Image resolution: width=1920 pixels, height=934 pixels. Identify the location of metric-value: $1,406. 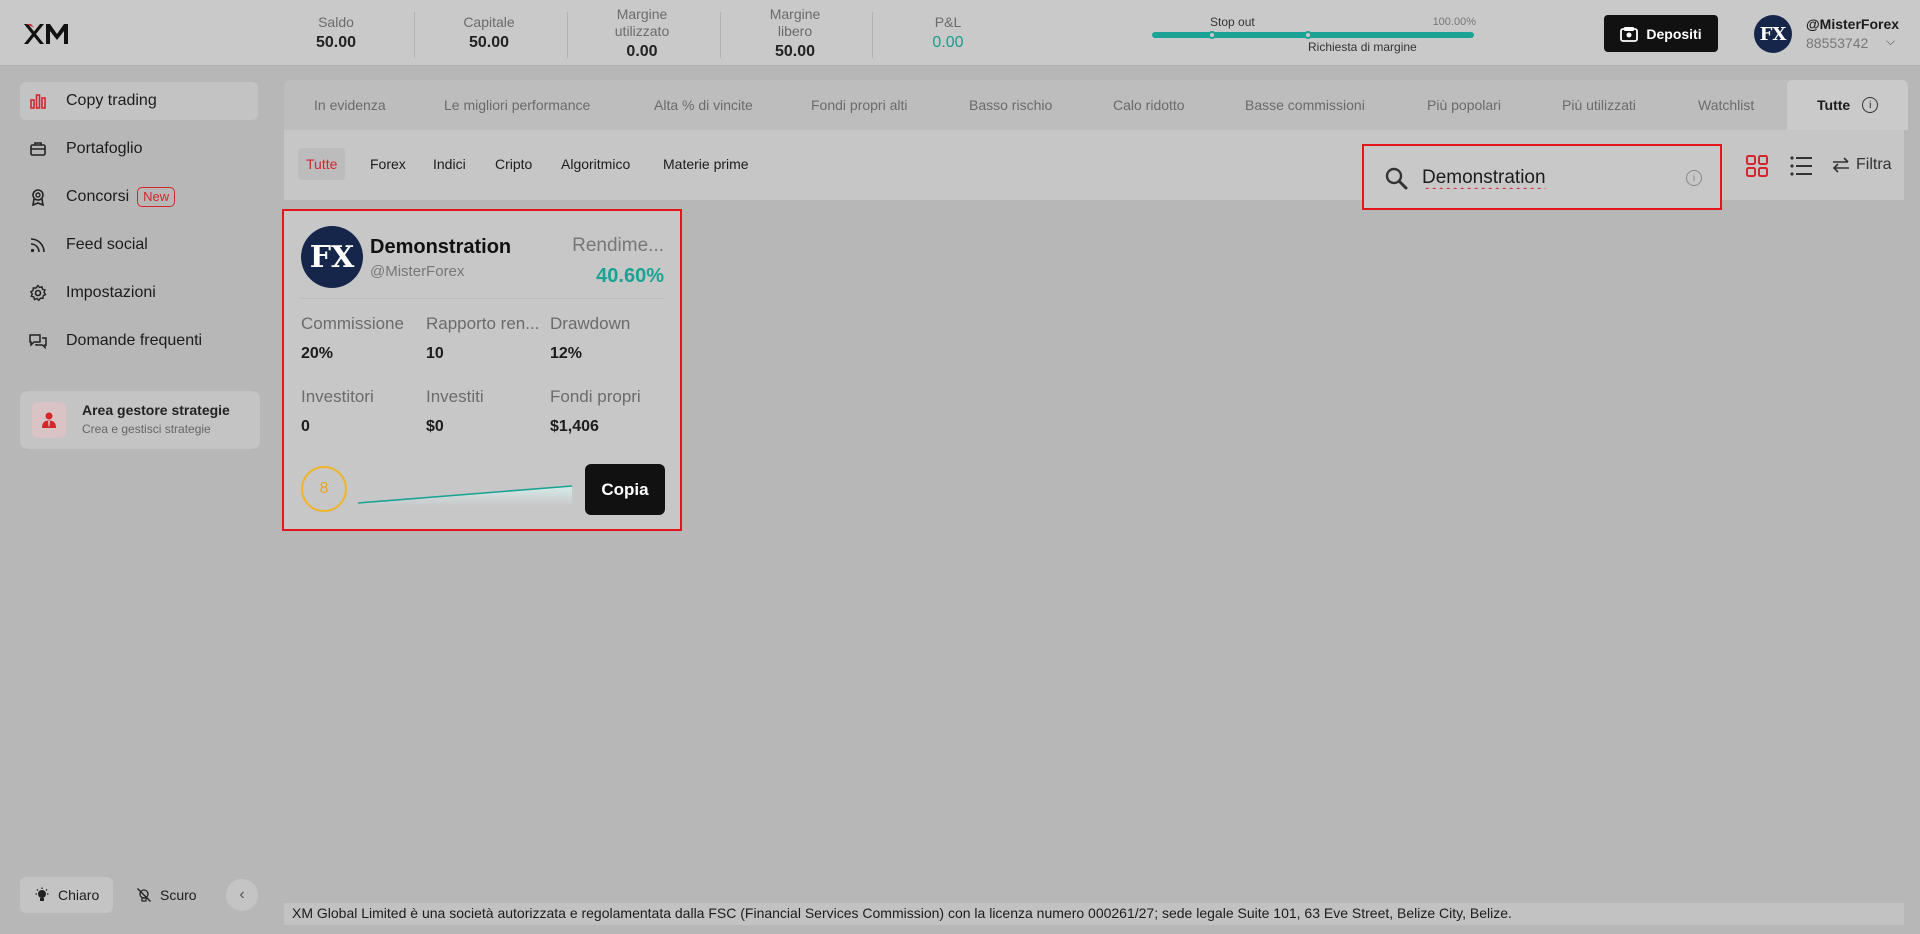
(574, 426).